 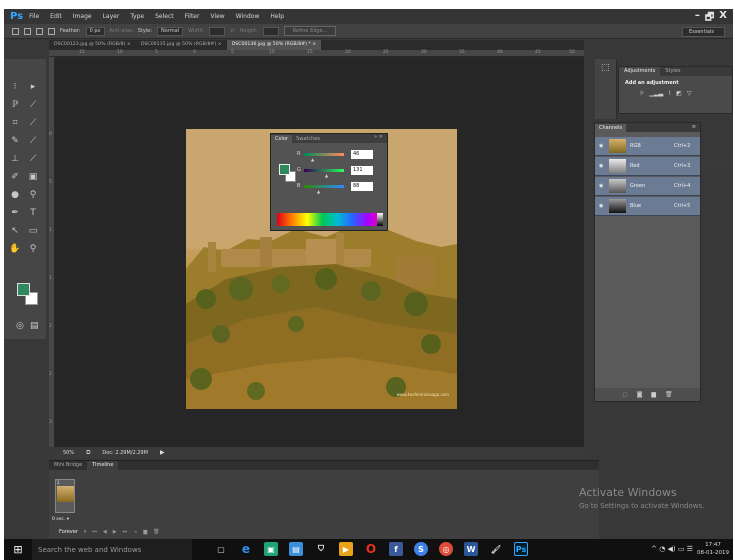 What do you see at coordinates (672, 549) in the screenshot?
I see `system-tray-icons: ^ ◔ ◀) ▭ ☰` at bounding box center [672, 549].